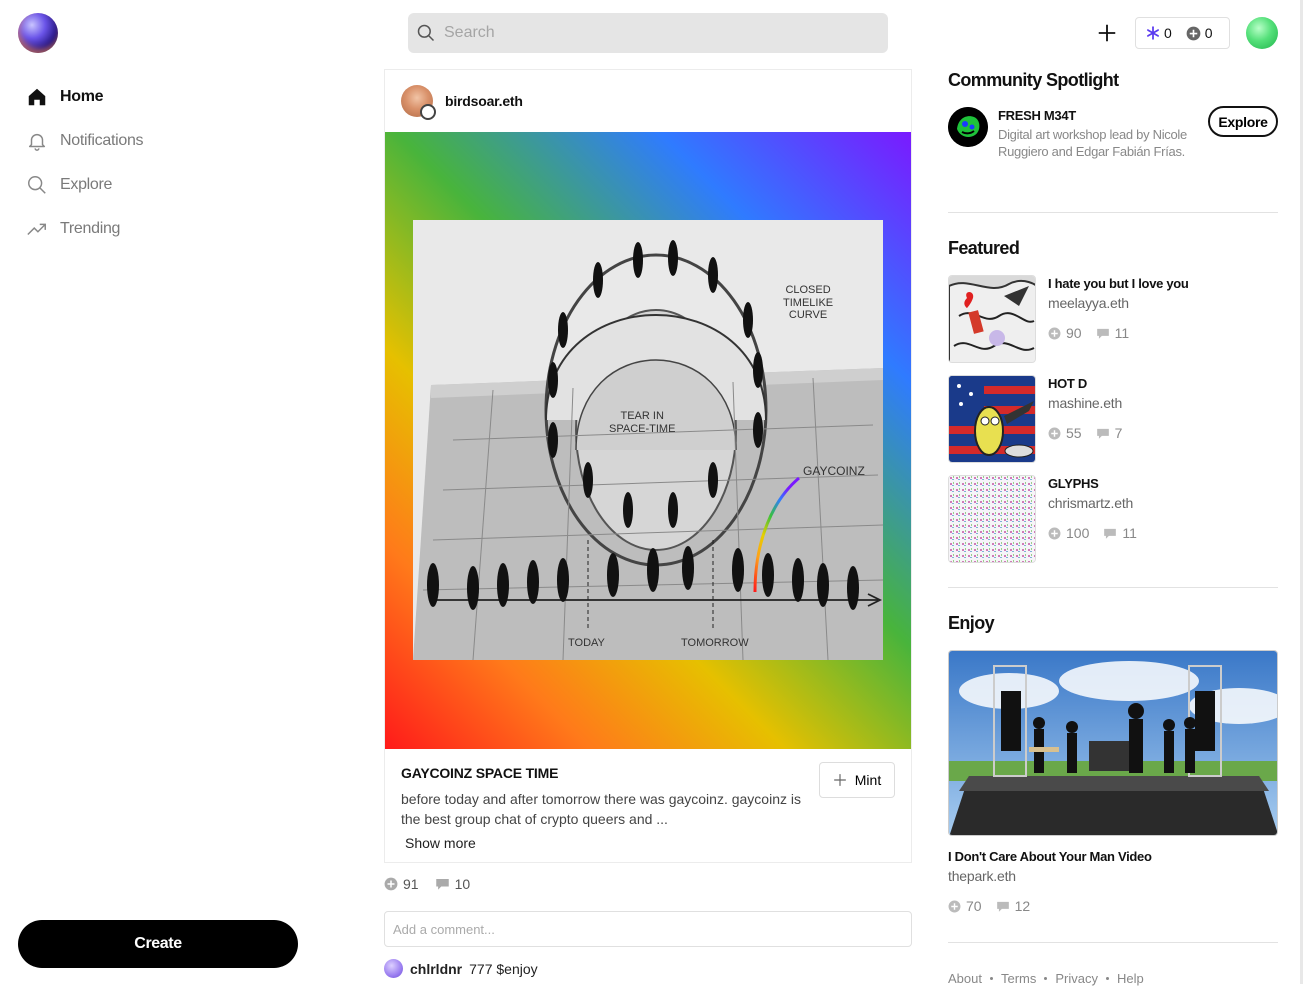 The height and width of the screenshot is (986, 1303). What do you see at coordinates (834, 471) in the screenshot?
I see `artwork-label: GAYCOINZ` at bounding box center [834, 471].